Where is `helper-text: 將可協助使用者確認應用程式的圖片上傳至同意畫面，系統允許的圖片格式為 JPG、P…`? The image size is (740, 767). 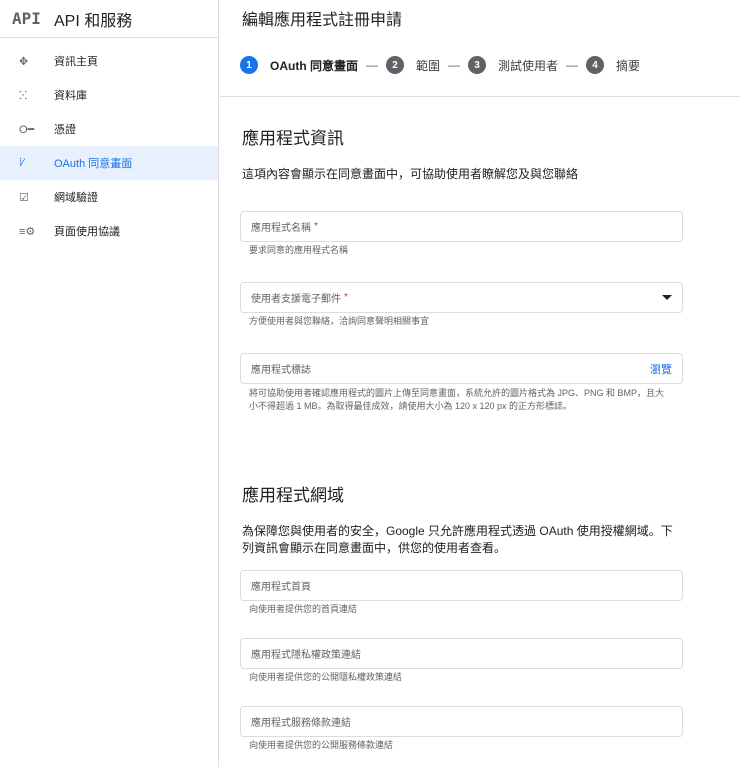
helper-text: 將可協助使用者確認應用程式的圖片上傳至同意畫面，系統允許的圖片格式為 JPG、P… is located at coordinates (457, 399).